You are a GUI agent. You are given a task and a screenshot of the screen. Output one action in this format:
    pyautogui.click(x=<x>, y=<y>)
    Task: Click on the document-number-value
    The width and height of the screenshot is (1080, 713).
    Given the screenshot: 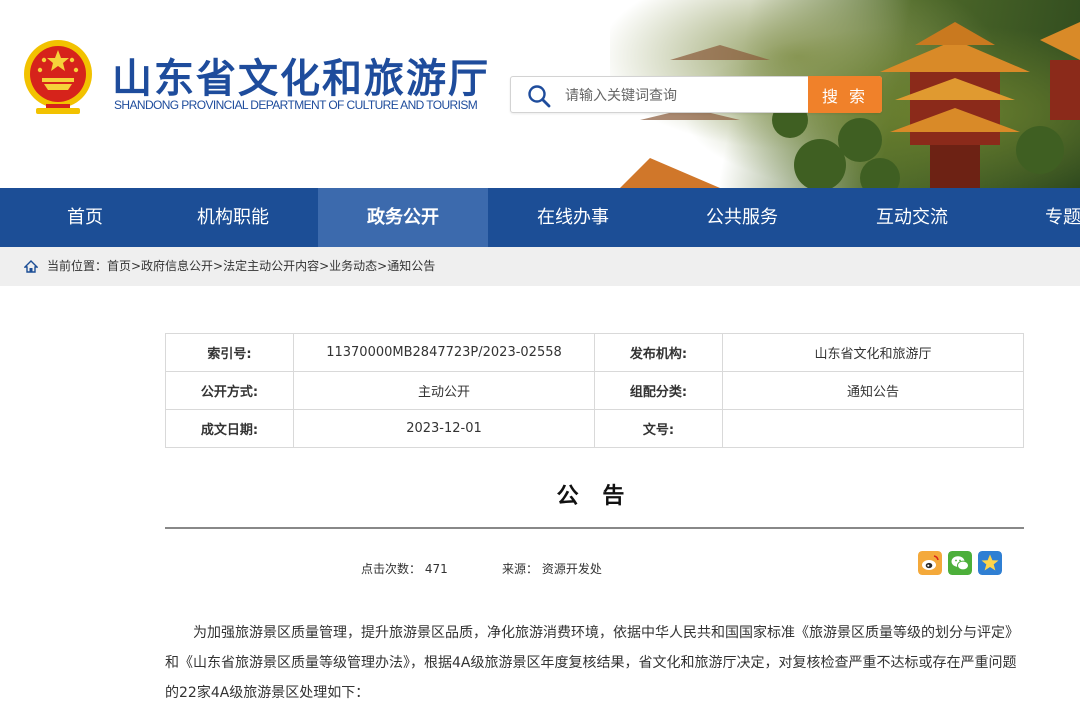 What is the action you would take?
    pyautogui.click(x=873, y=428)
    